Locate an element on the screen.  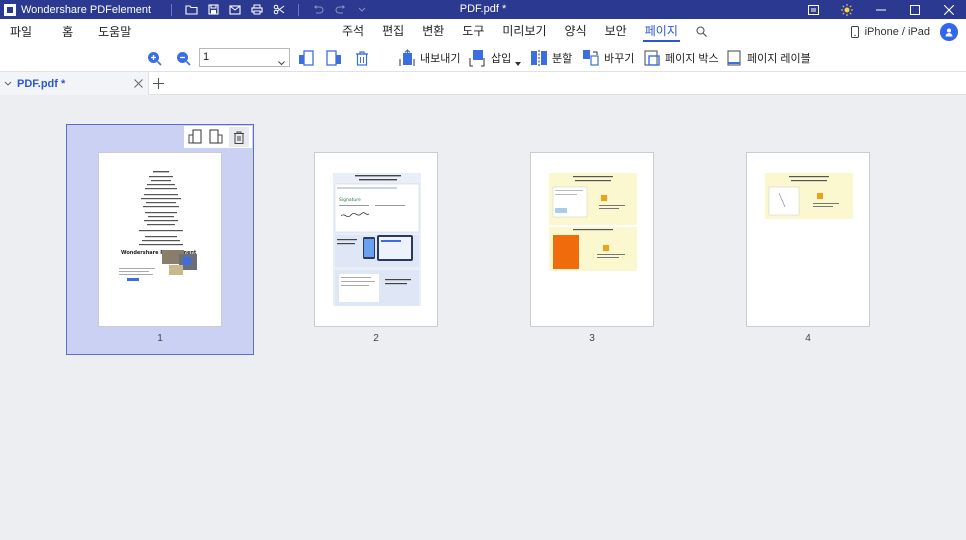
tab-bar: PDF.pdf * is located at coordinates (483, 83).